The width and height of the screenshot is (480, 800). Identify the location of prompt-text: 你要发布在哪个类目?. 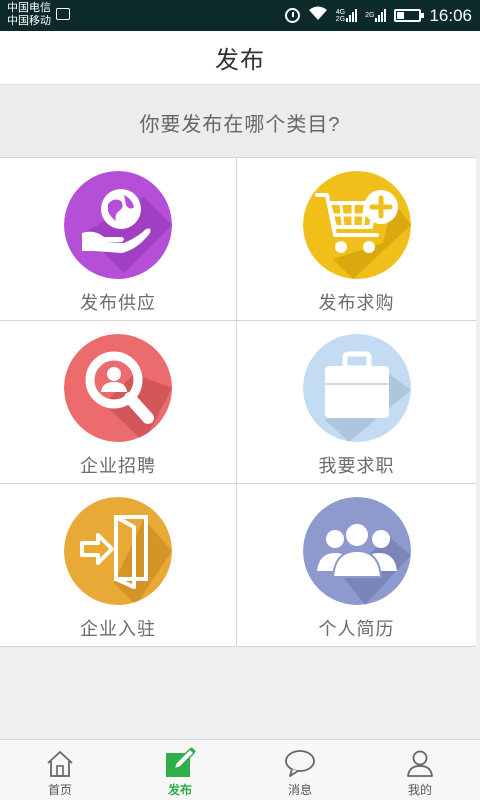
(240, 124).